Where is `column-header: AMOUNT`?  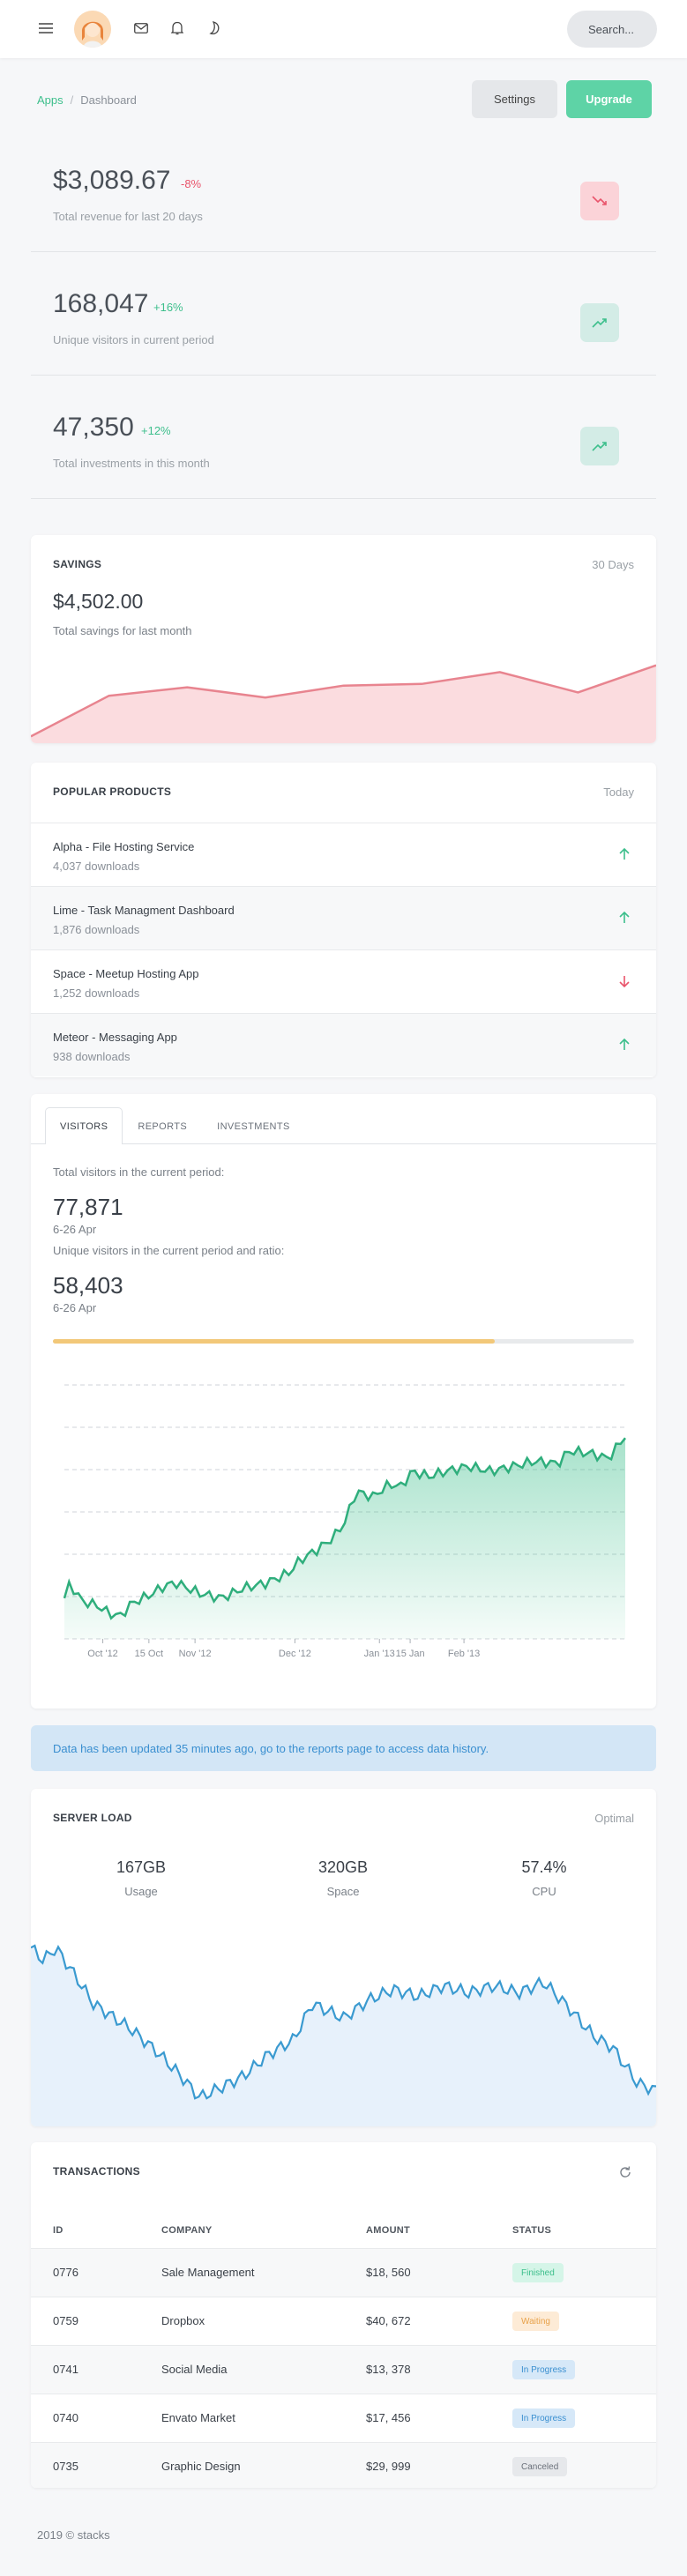 column-header: AMOUNT is located at coordinates (388, 2230).